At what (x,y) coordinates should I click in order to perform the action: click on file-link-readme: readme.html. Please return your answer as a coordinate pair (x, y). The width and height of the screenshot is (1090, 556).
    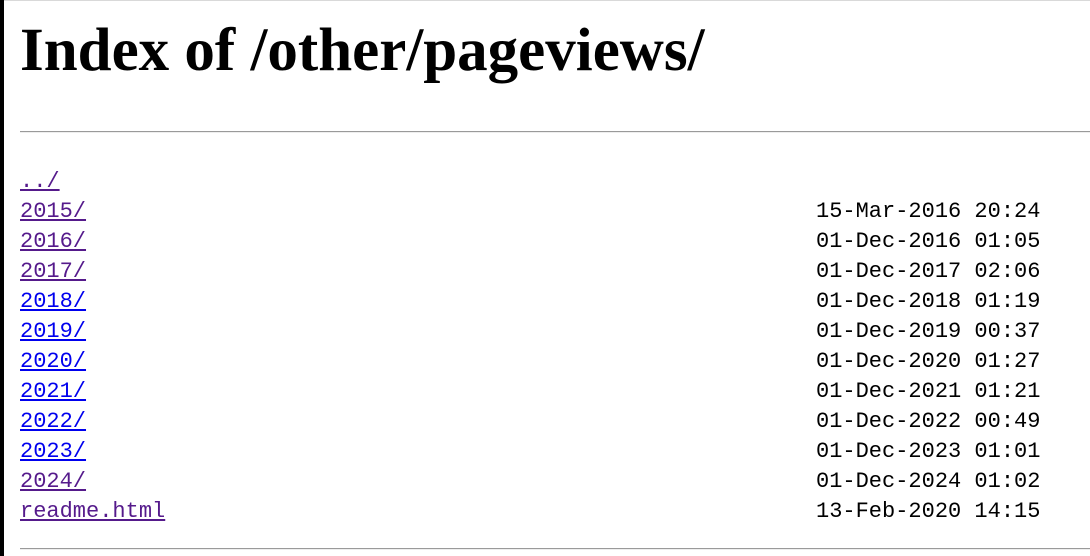
    Looking at the image, I should click on (92, 512).